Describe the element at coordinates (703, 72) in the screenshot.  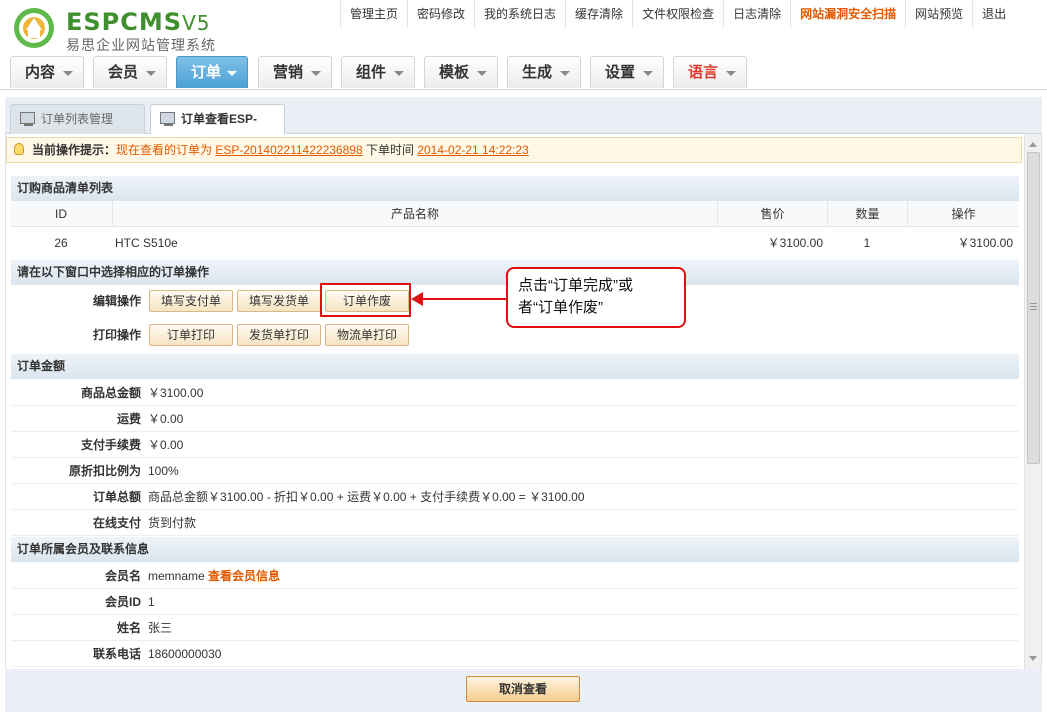
I see `nav-tab-label: 语言` at that location.